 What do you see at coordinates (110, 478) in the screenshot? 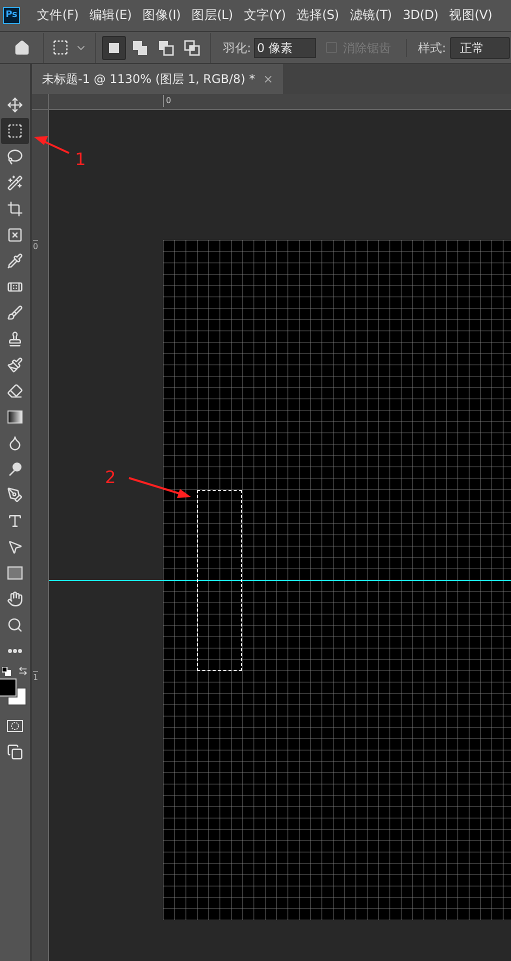
I see `annotation-number: 2` at bounding box center [110, 478].